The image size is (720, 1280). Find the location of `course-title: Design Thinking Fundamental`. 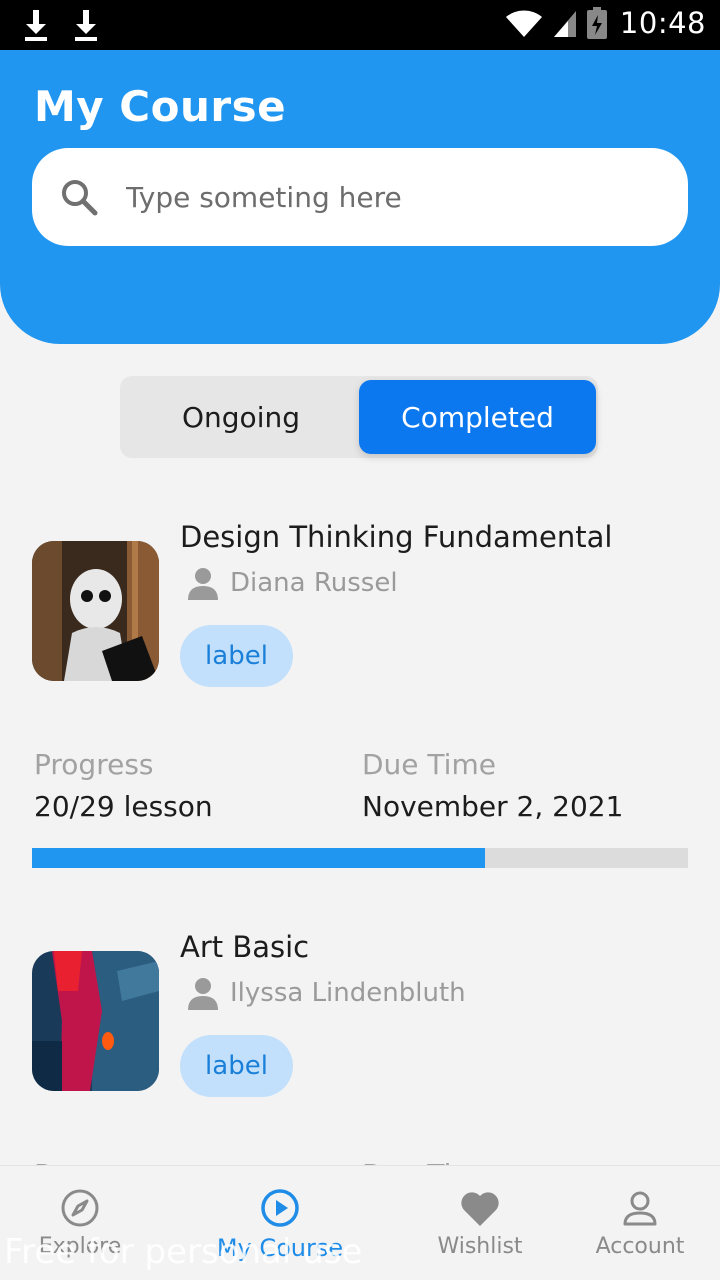

course-title: Design Thinking Fundamental is located at coordinates (396, 537).